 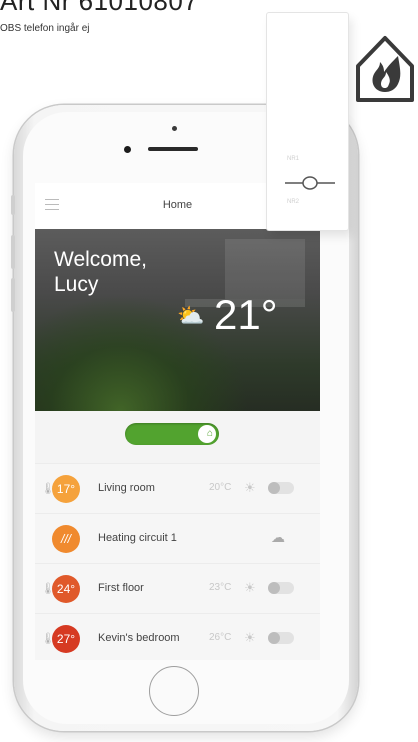 What do you see at coordinates (100, 272) in the screenshot?
I see `welcome-text: Welcome, Lucy` at bounding box center [100, 272].